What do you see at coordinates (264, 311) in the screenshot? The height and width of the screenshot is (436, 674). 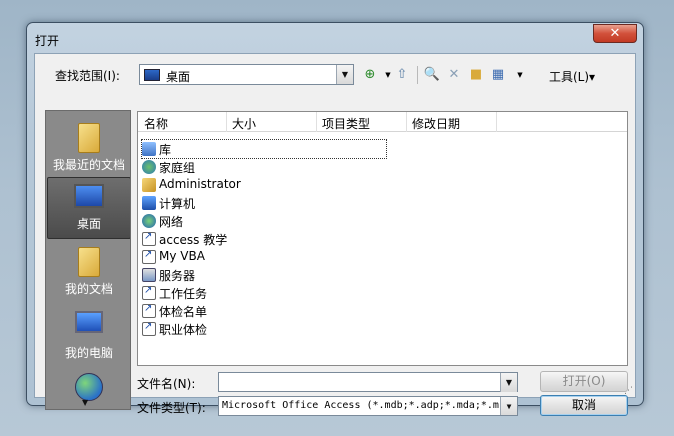 I see `list-item: 体检名单` at bounding box center [264, 311].